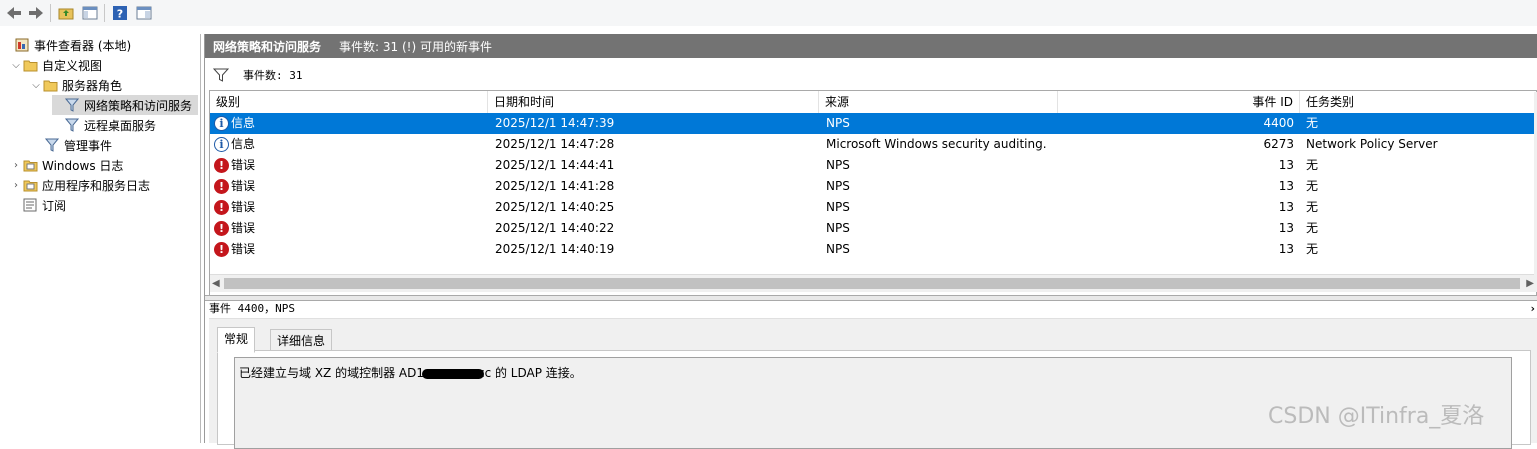 The width and height of the screenshot is (1537, 449). I want to click on back-icon, so click(14, 13).